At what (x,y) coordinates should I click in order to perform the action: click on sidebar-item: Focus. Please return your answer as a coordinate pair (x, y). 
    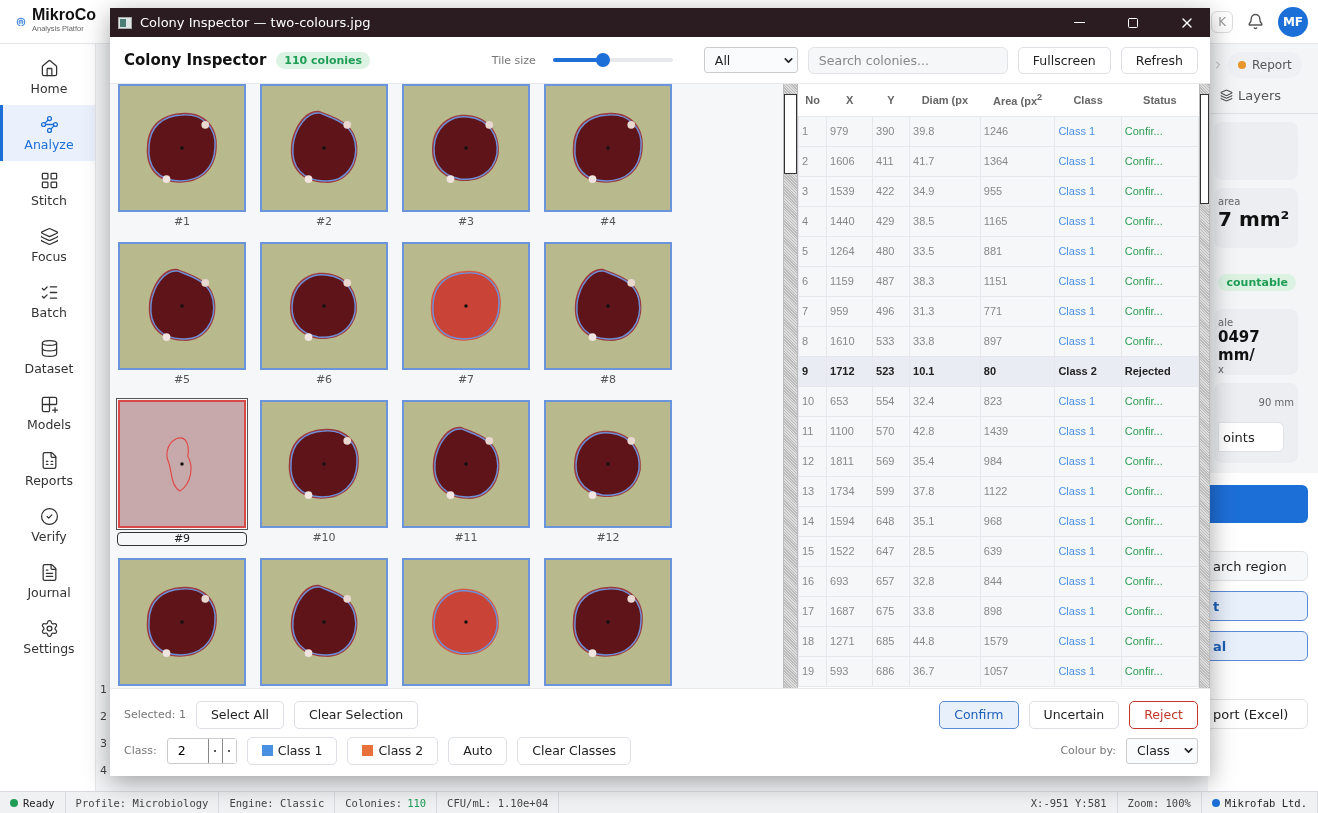
    Looking at the image, I should click on (47, 245).